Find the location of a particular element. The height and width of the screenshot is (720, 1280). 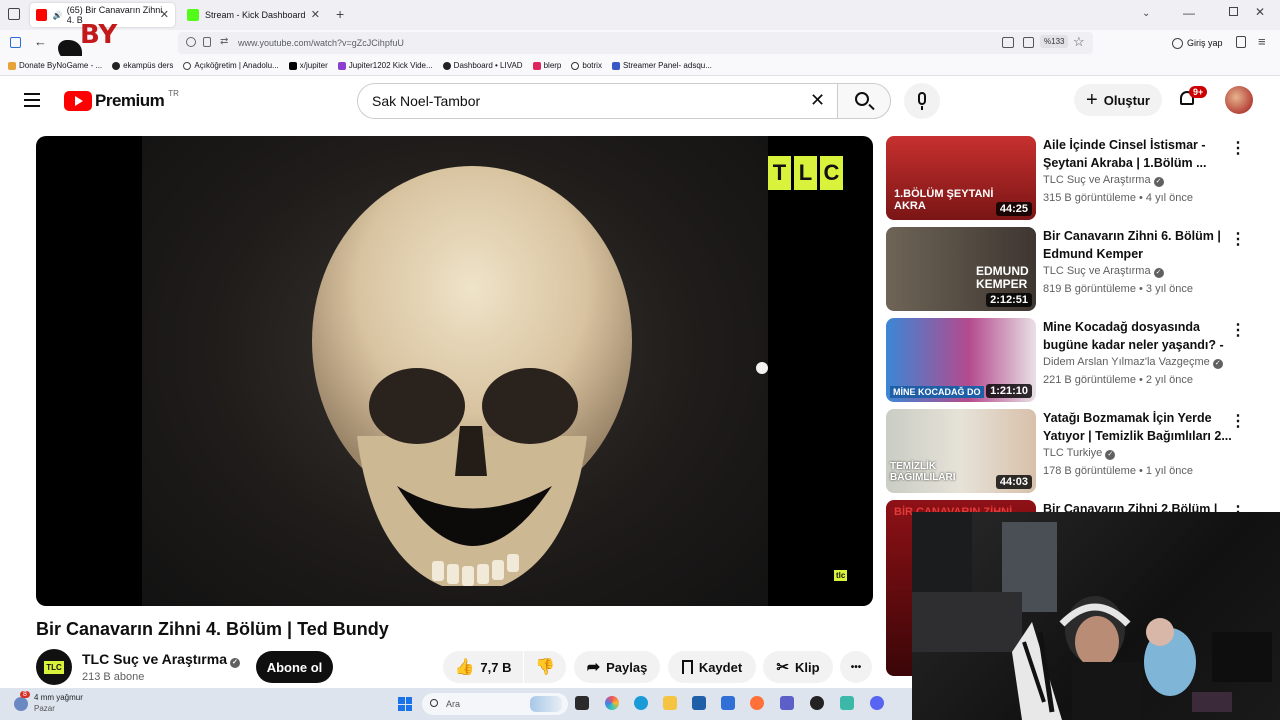

bookmark-item: botrix is located at coordinates (586, 65).